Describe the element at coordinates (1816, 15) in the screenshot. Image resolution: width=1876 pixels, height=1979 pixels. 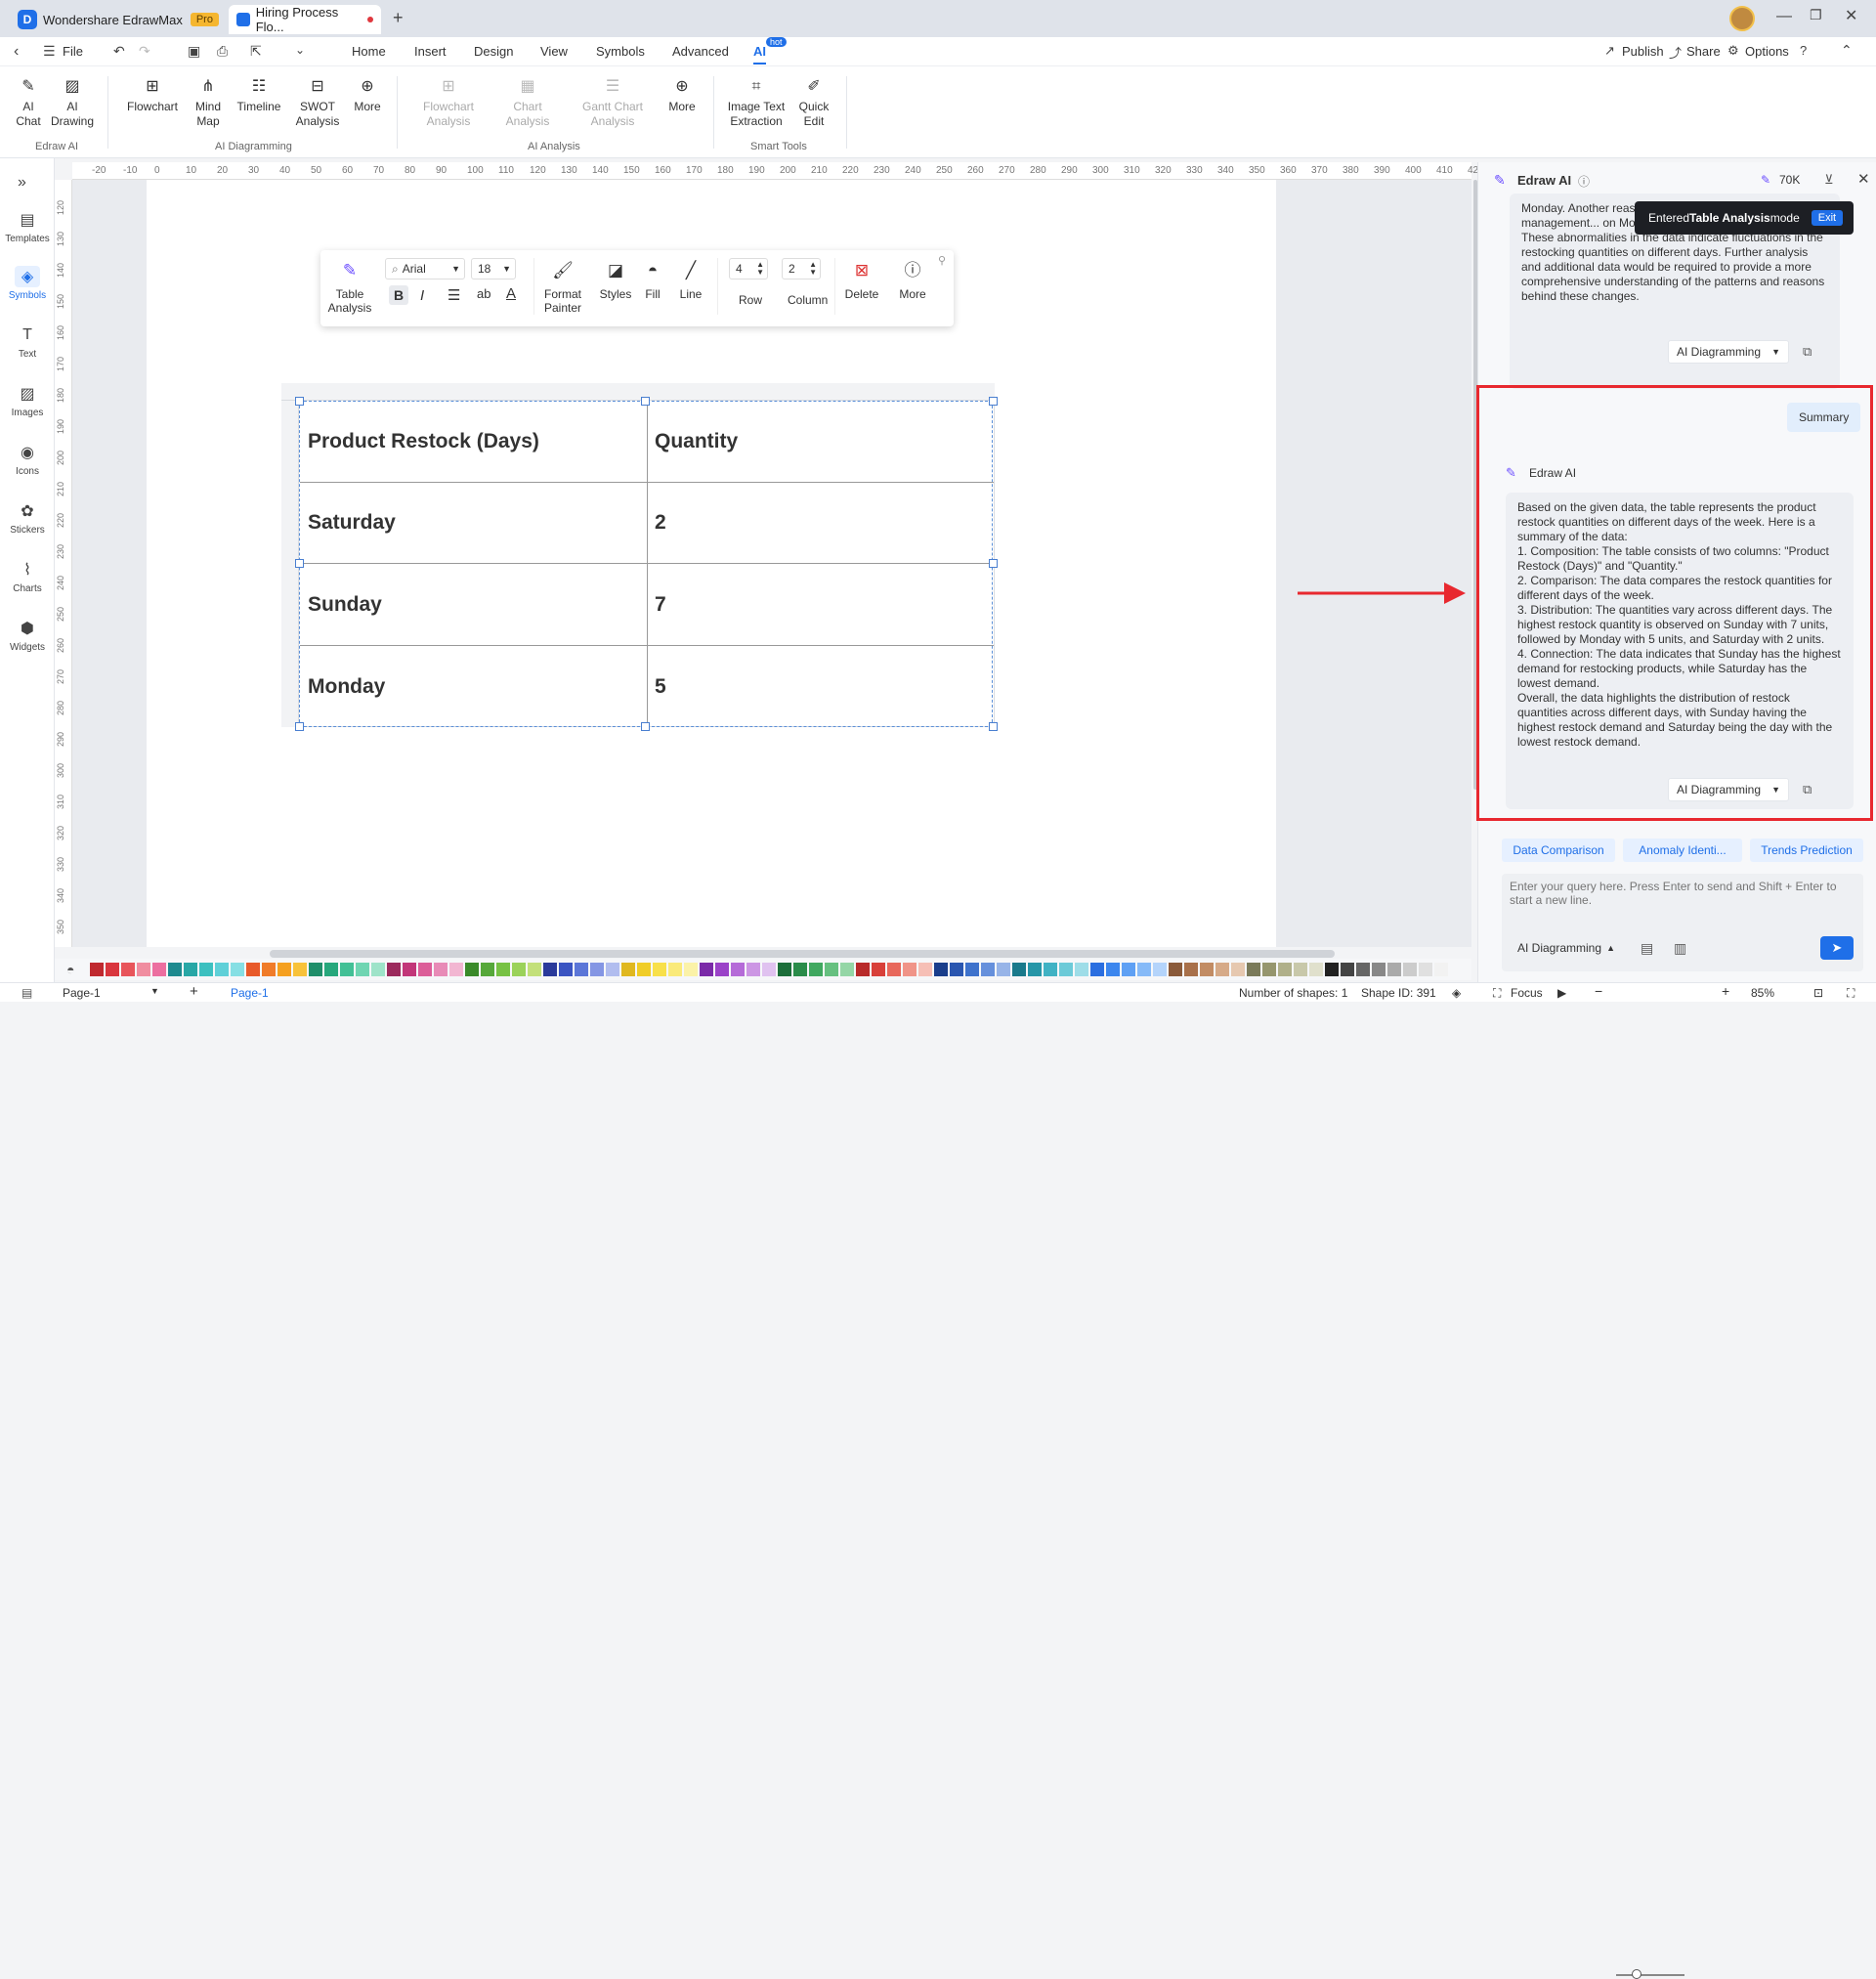
I see `restore-icon: ❐` at that location.